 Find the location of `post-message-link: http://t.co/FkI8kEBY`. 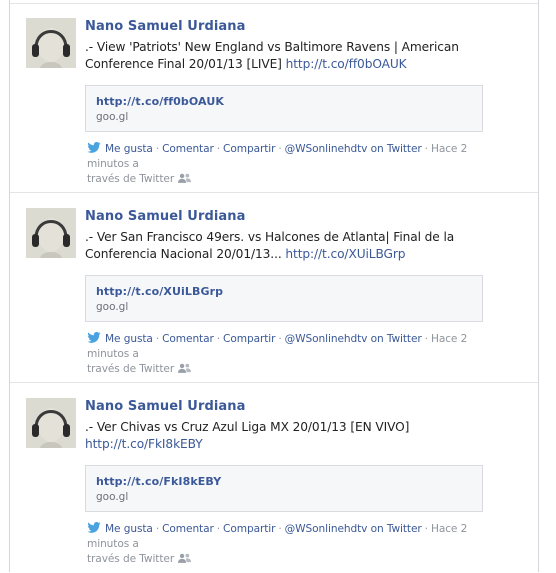

post-message-link: http://t.co/FkI8kEBY is located at coordinates (144, 444).